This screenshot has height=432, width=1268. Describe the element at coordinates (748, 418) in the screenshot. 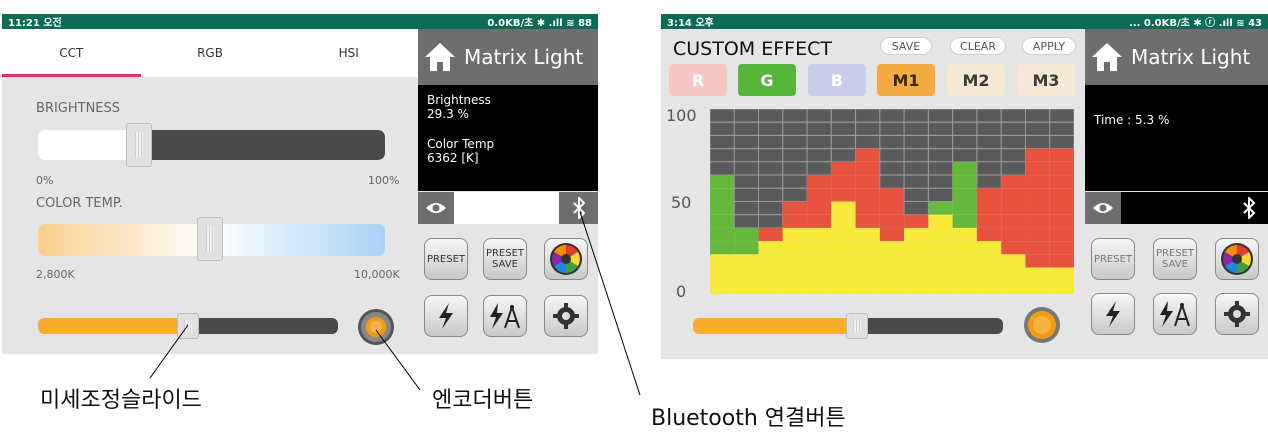

I see `caption-bluetooth: Bluetooth 연결버튼` at that location.